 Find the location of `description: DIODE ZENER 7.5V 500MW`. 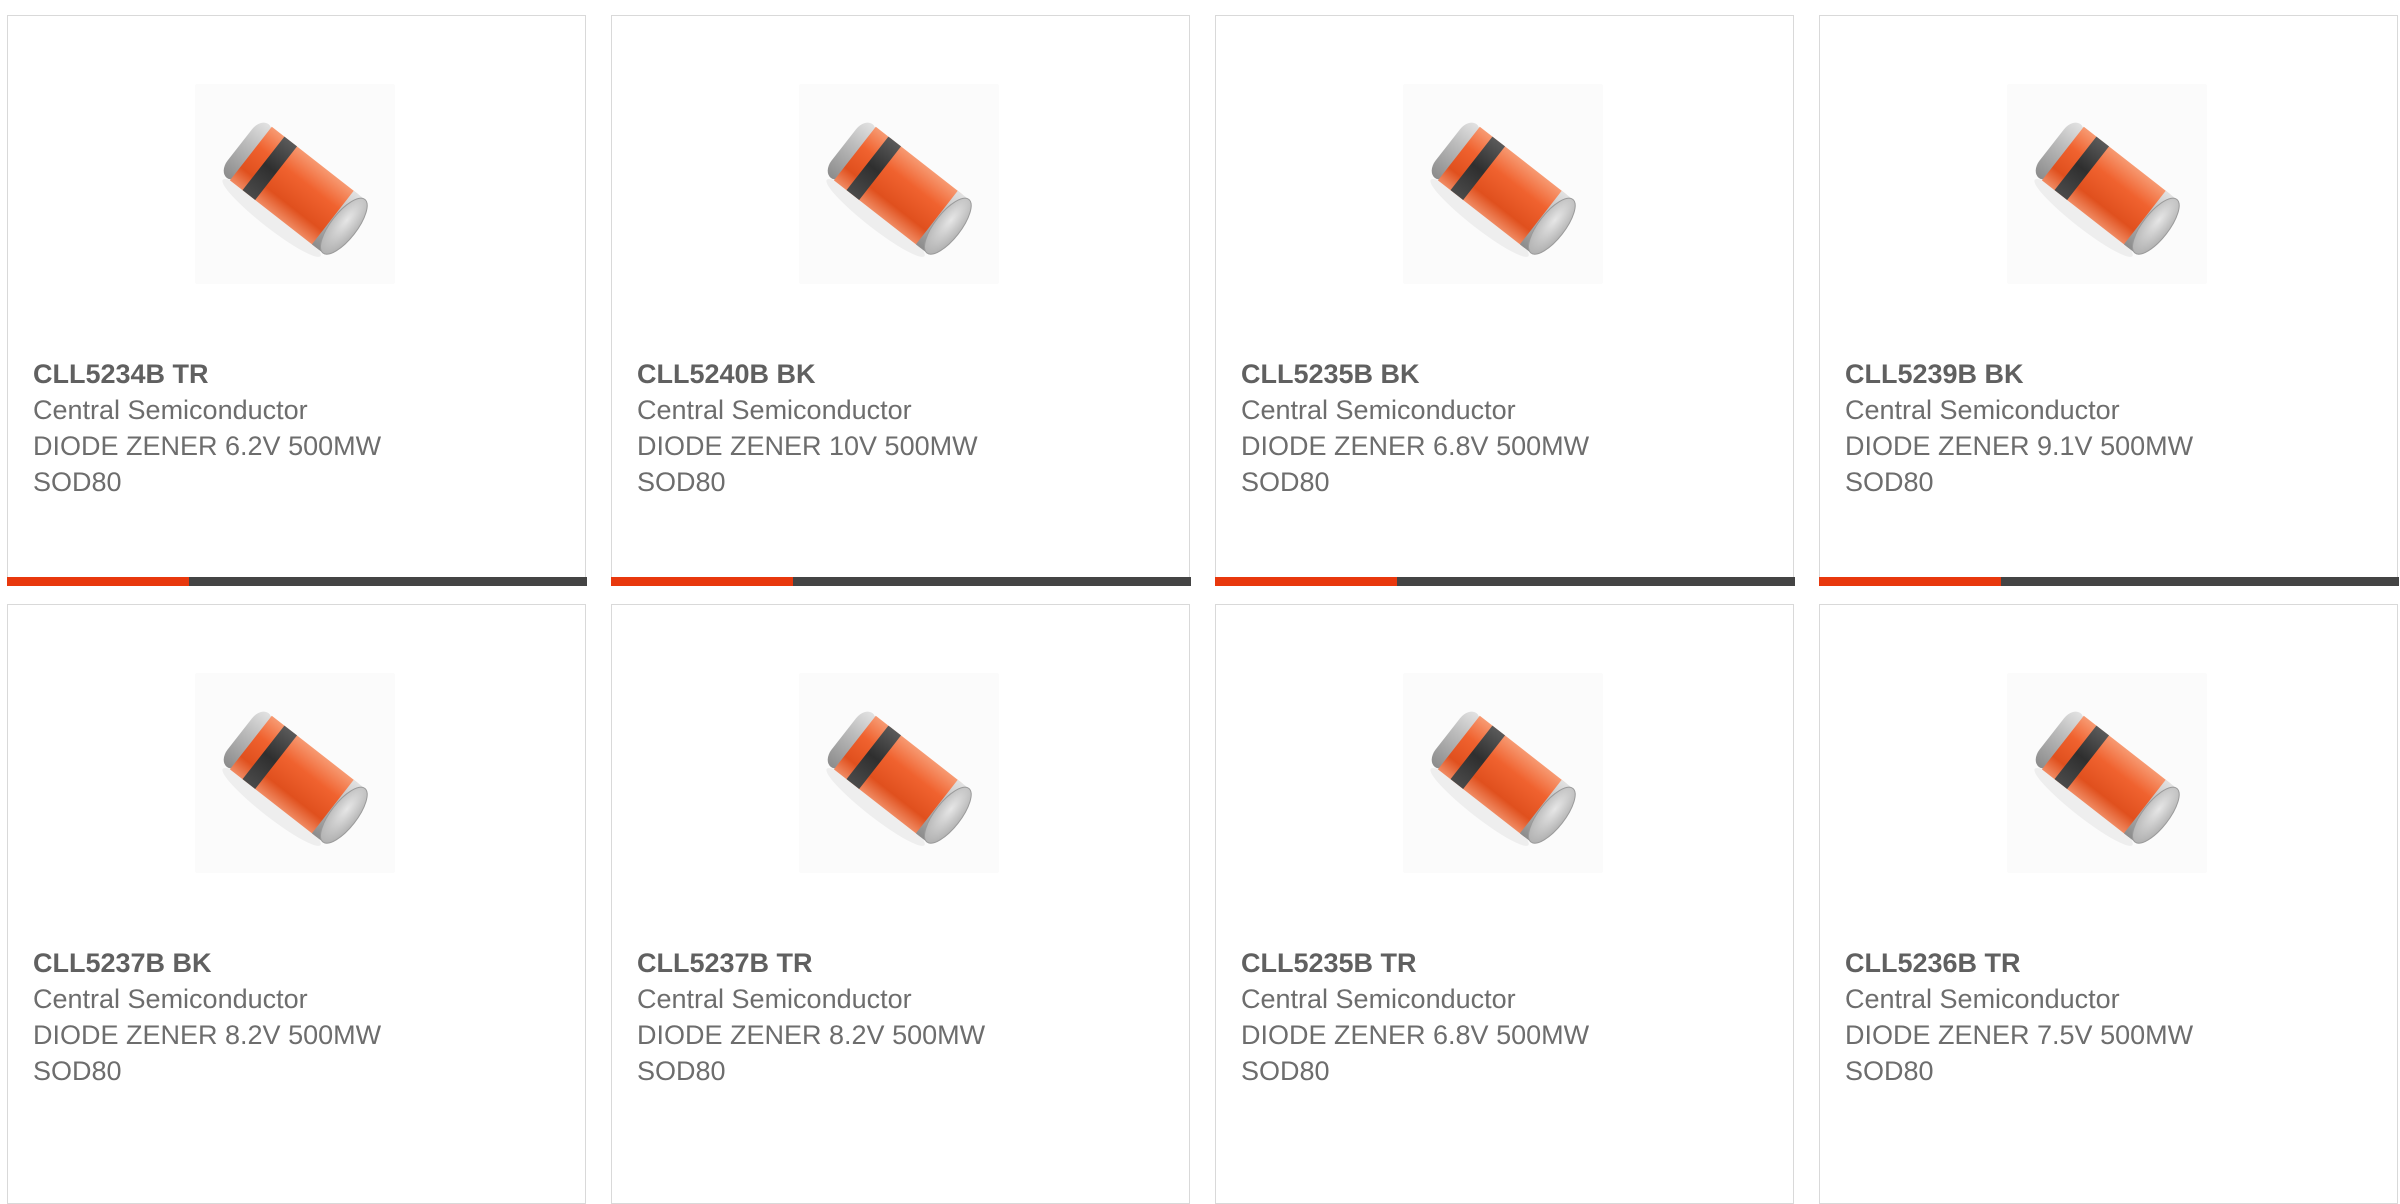

description: DIODE ZENER 7.5V 500MW is located at coordinates (2019, 1035).